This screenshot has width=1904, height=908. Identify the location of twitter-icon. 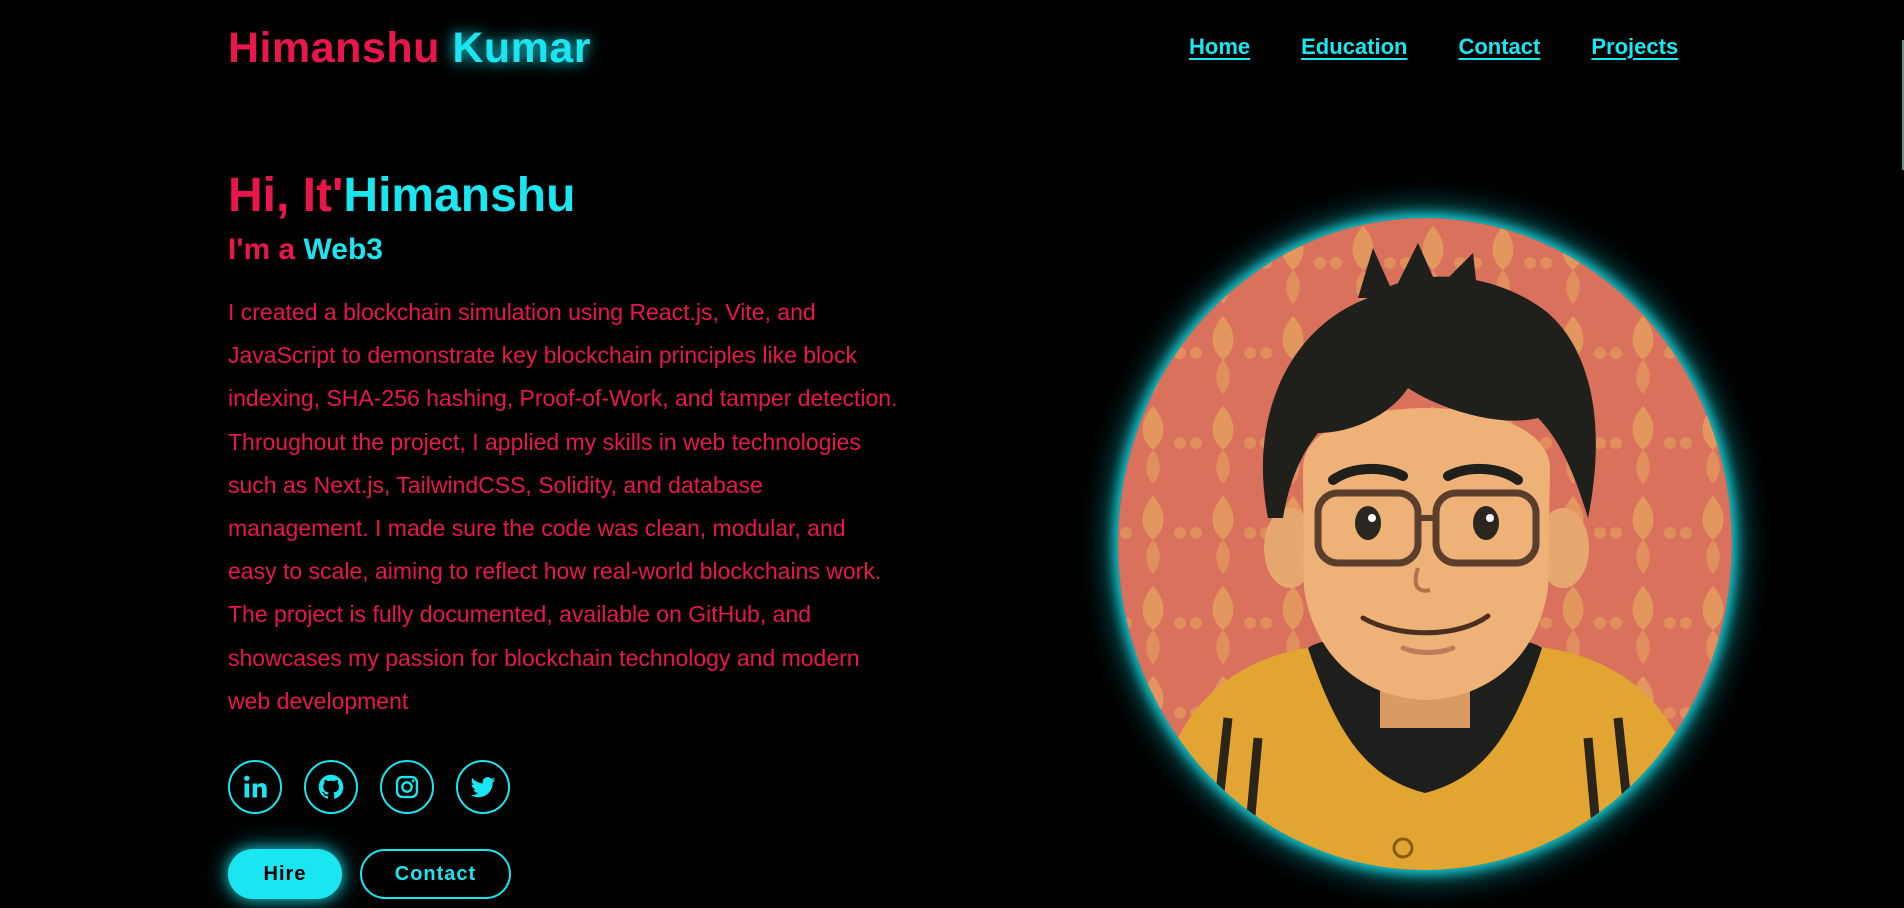
(483, 787).